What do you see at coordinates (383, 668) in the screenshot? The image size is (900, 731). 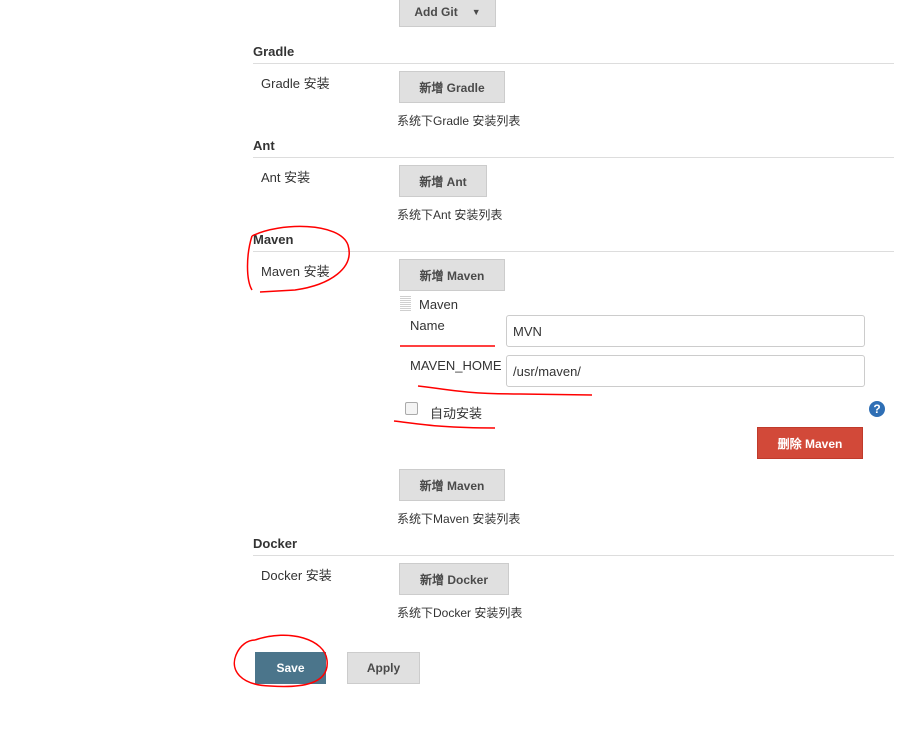 I see `apply-button: Apply` at bounding box center [383, 668].